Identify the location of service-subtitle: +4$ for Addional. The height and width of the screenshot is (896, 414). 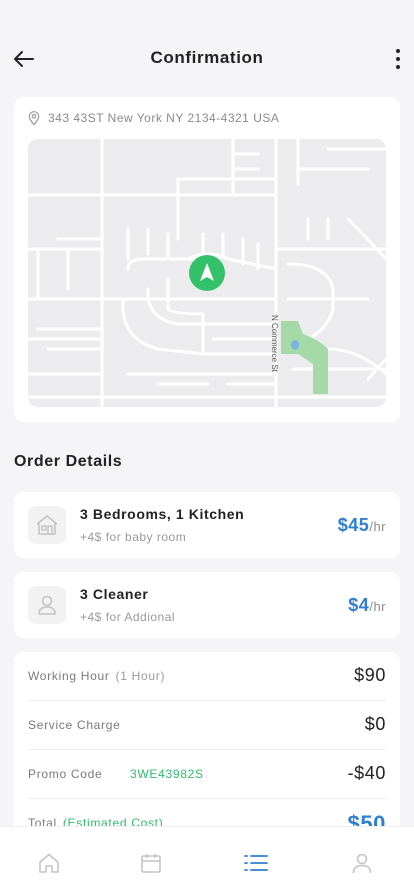
(128, 617).